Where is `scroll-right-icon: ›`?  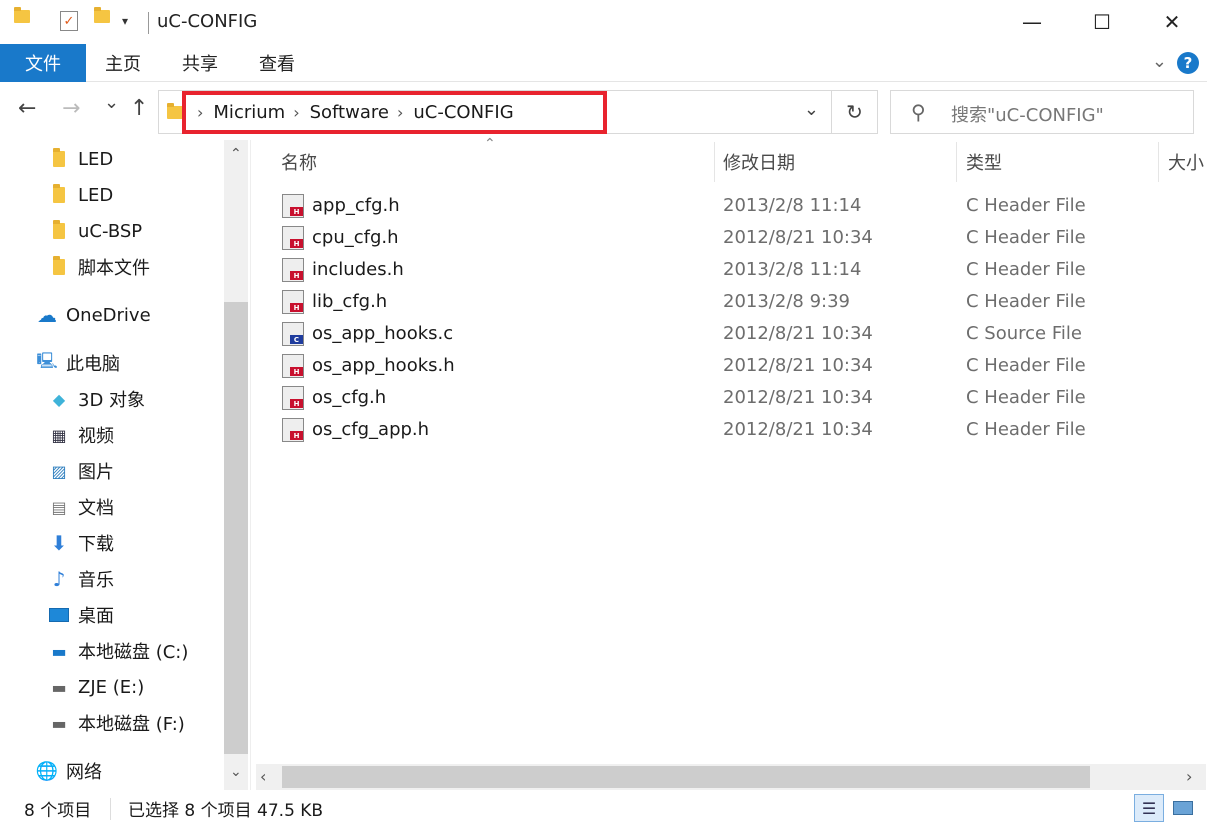
scroll-right-icon: › is located at coordinates (1189, 776).